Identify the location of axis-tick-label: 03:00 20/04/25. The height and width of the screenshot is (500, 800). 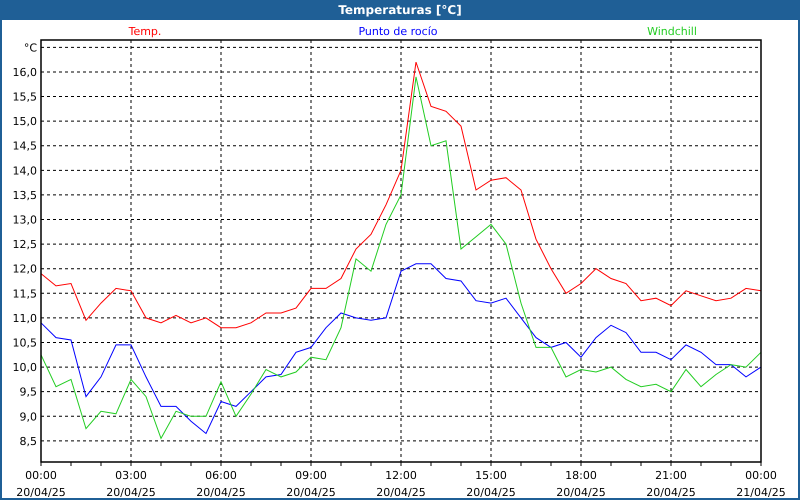
(131, 483).